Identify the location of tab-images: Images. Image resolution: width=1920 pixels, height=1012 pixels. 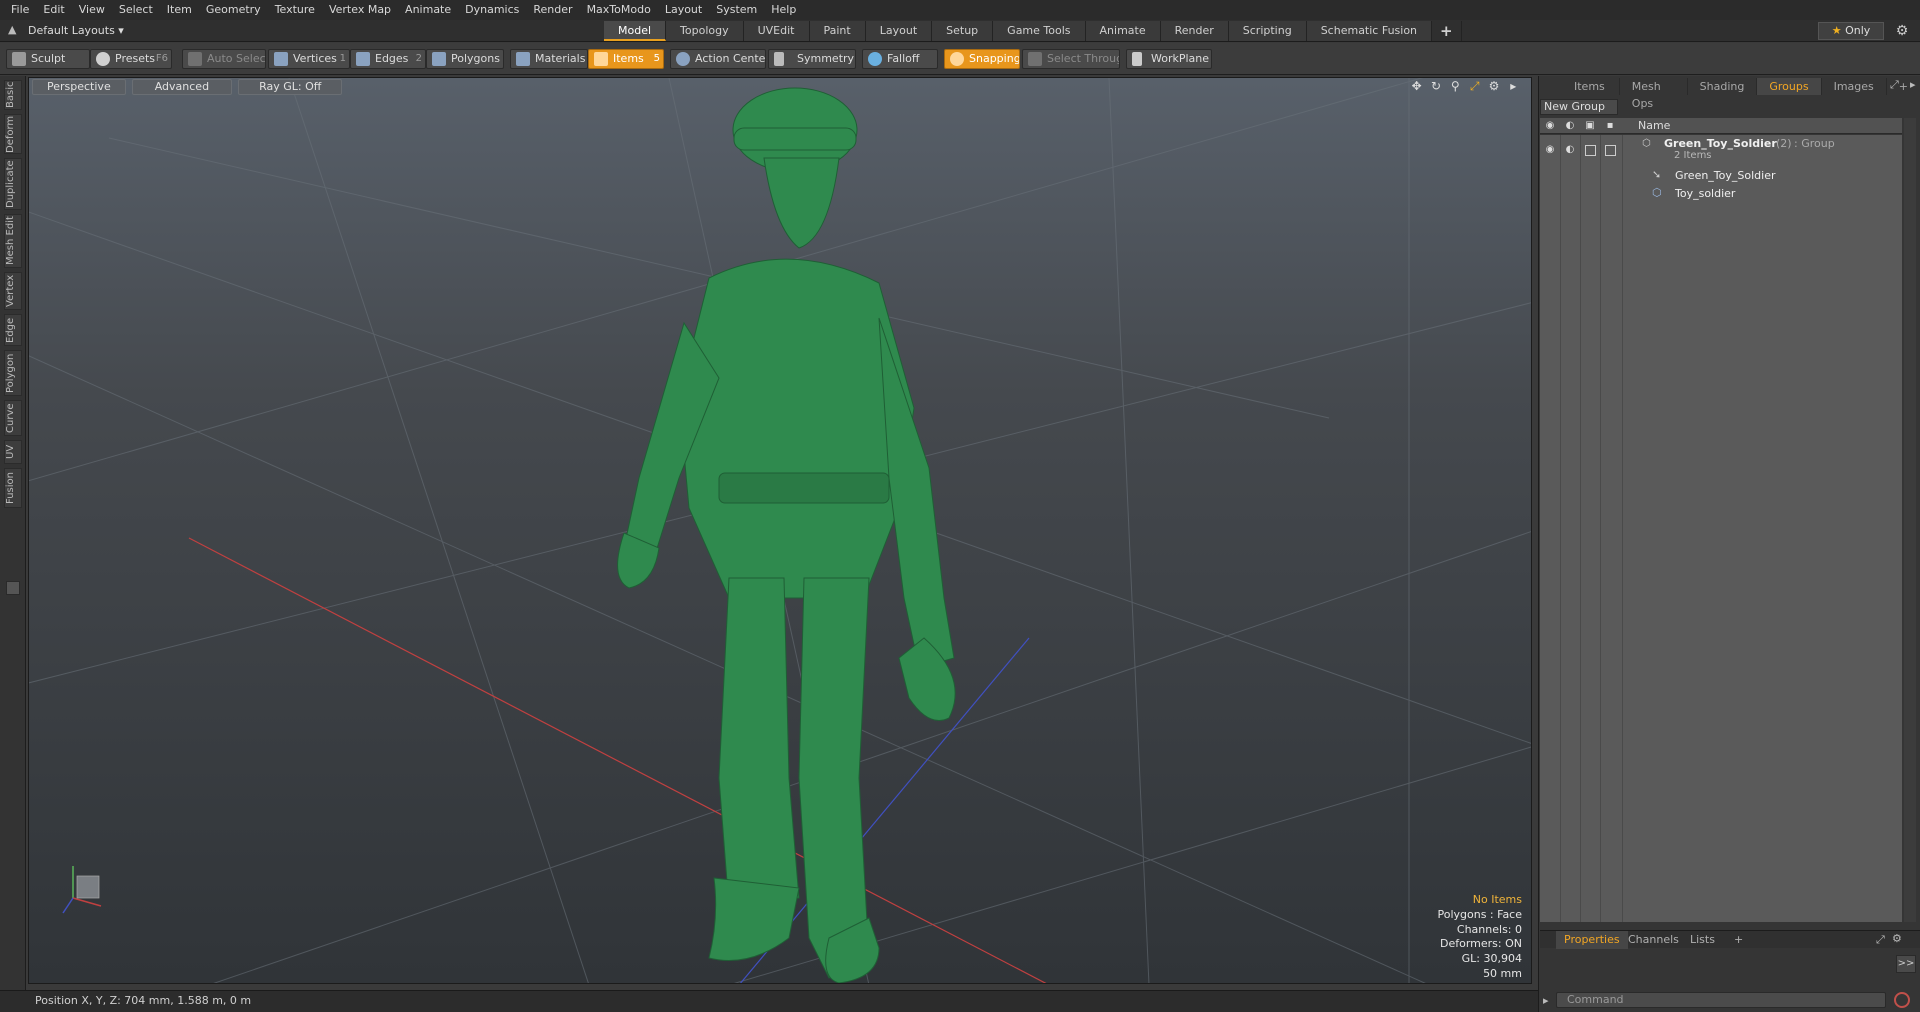
(1854, 86).